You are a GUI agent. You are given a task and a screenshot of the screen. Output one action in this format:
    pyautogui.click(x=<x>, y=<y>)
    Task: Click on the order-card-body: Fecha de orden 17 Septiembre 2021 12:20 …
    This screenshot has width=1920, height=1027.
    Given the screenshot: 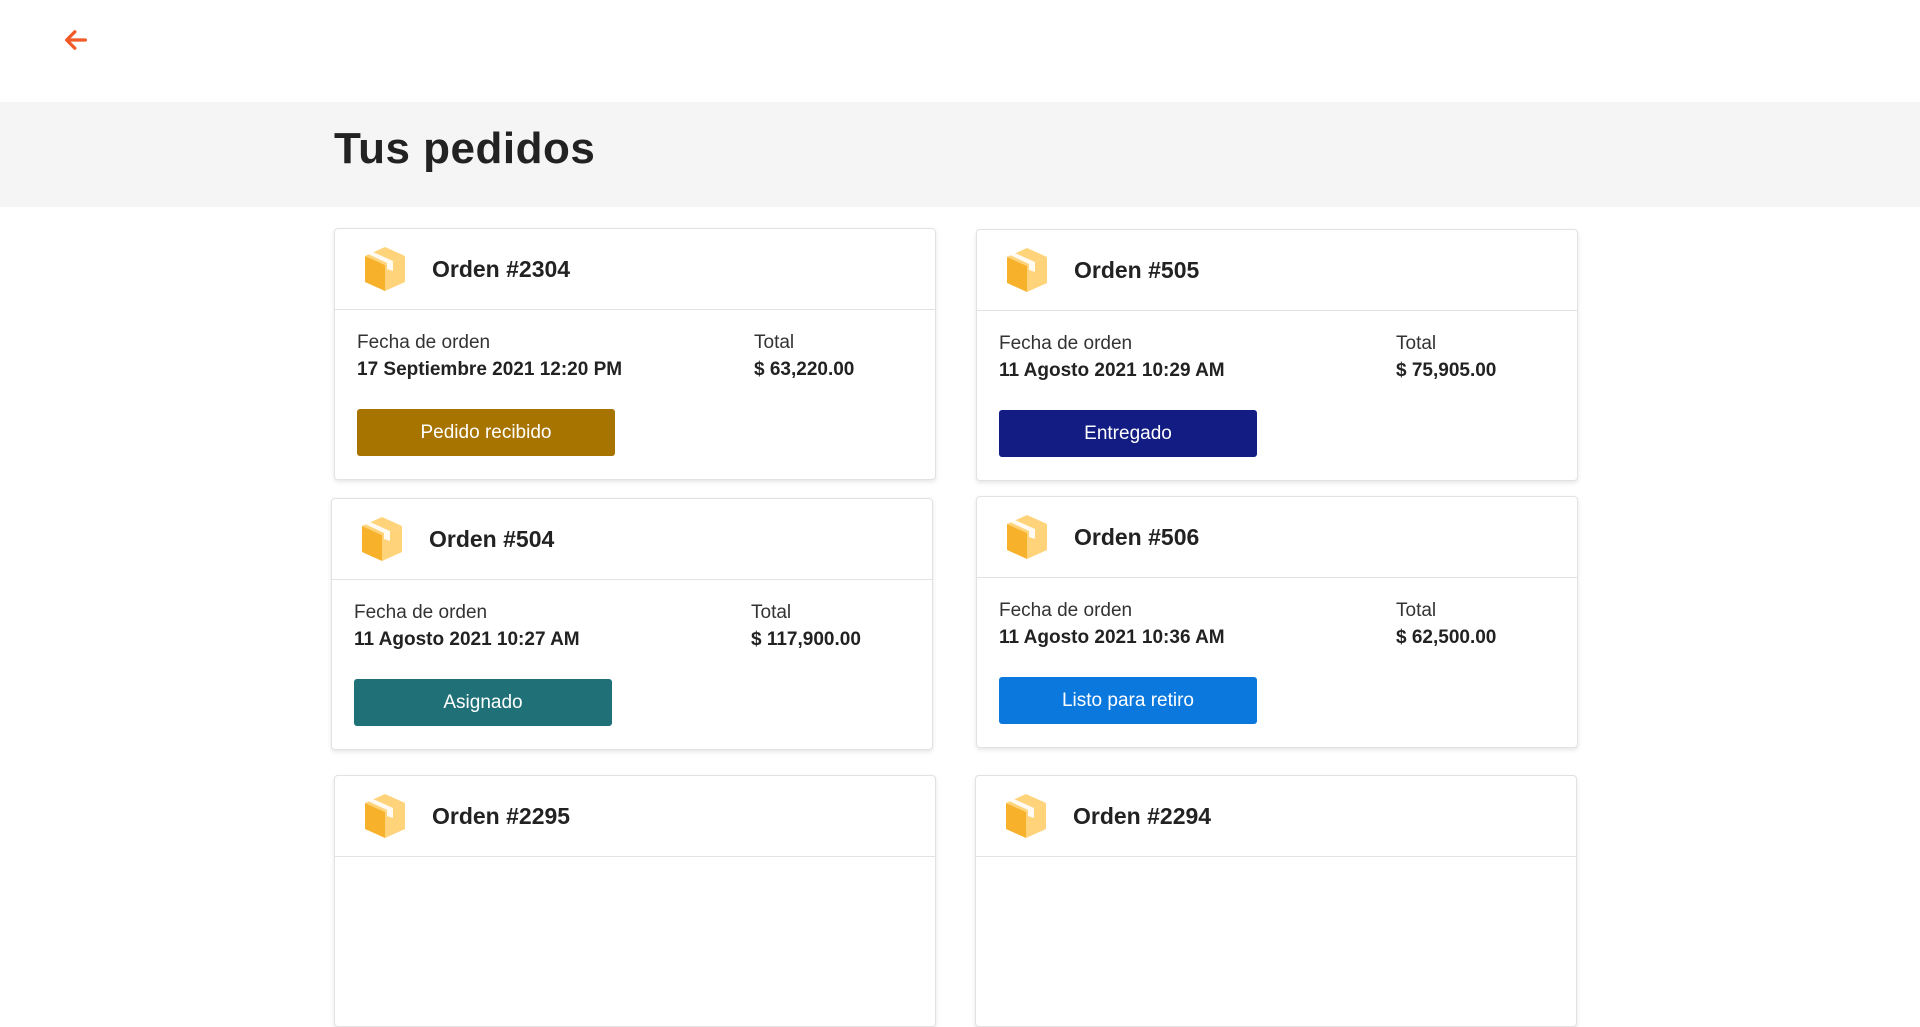 What is the action you would take?
    pyautogui.click(x=635, y=395)
    